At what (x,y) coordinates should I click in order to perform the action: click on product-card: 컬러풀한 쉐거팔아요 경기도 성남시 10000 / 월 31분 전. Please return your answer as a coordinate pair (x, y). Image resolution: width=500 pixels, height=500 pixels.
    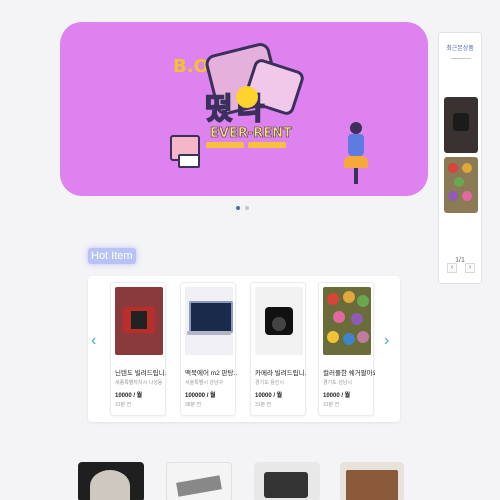
    Looking at the image, I should click on (346, 349).